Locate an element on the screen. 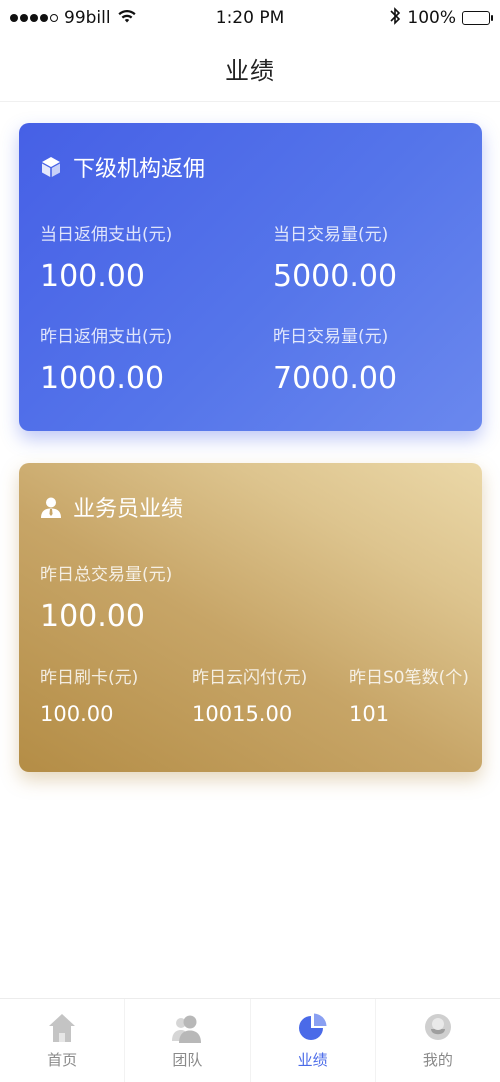  home-icon is located at coordinates (62, 1028).